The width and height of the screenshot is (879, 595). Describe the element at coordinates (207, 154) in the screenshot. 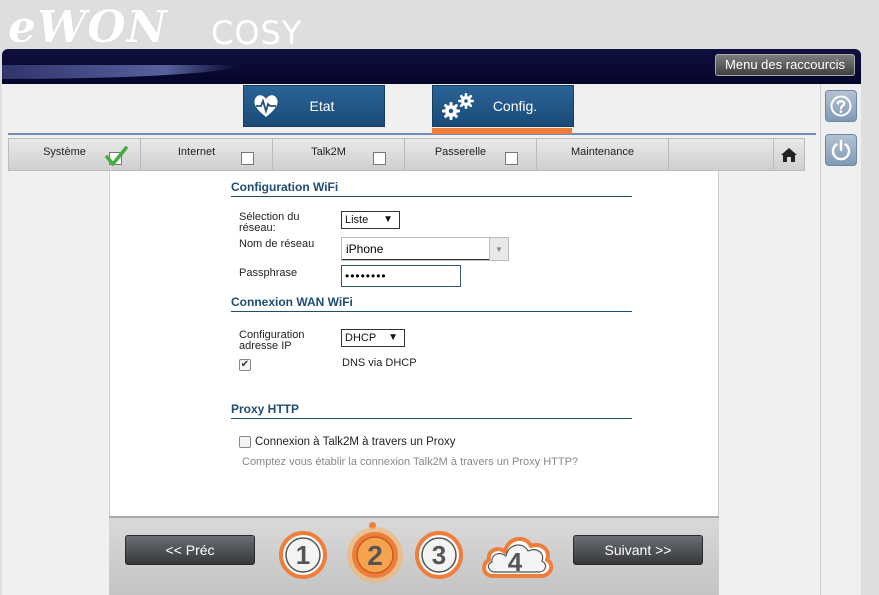

I see `subnav-item-internet: Internet` at that location.